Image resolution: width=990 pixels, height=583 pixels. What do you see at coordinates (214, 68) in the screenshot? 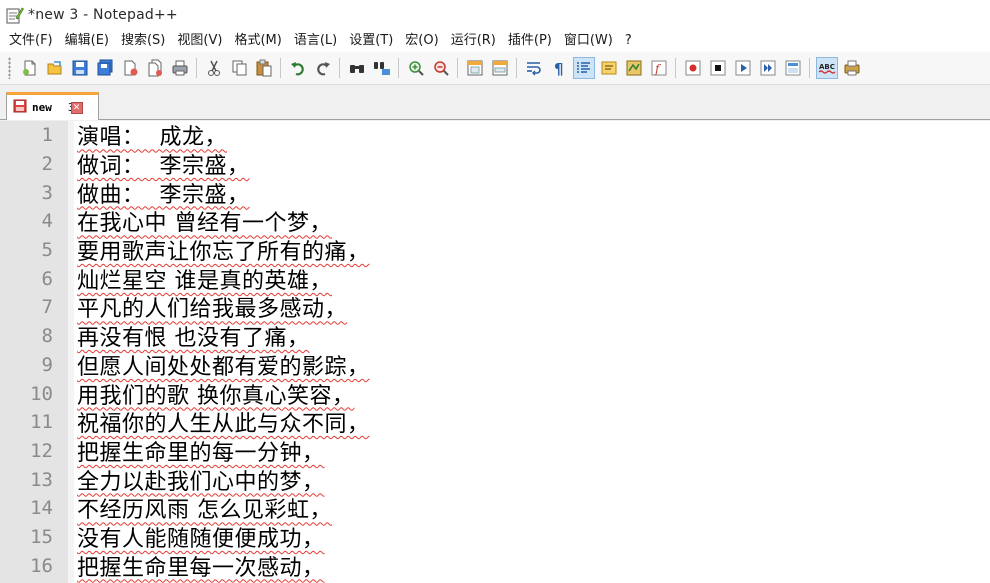
I see `cut-icon` at bounding box center [214, 68].